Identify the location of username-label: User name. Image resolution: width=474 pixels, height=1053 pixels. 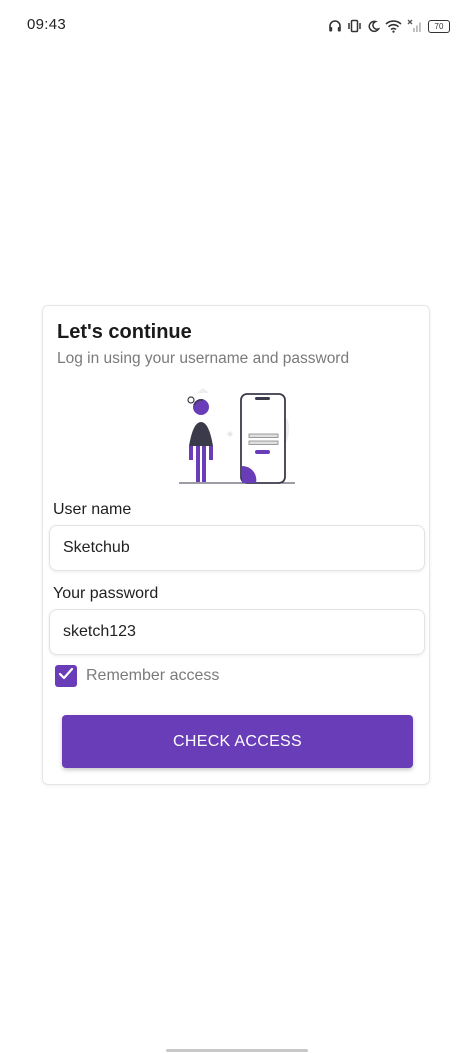
(92, 509).